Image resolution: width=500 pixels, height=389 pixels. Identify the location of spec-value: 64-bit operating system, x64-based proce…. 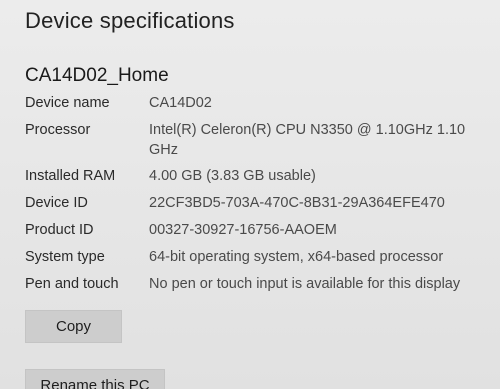
(296, 257).